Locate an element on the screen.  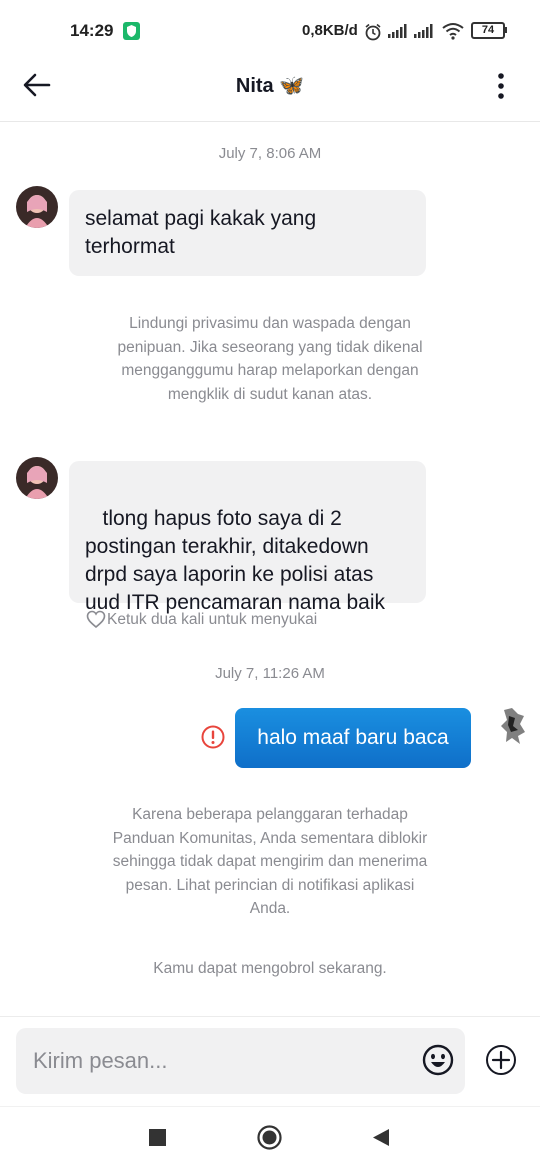
composer-divider is located at coordinates (270, 1016).